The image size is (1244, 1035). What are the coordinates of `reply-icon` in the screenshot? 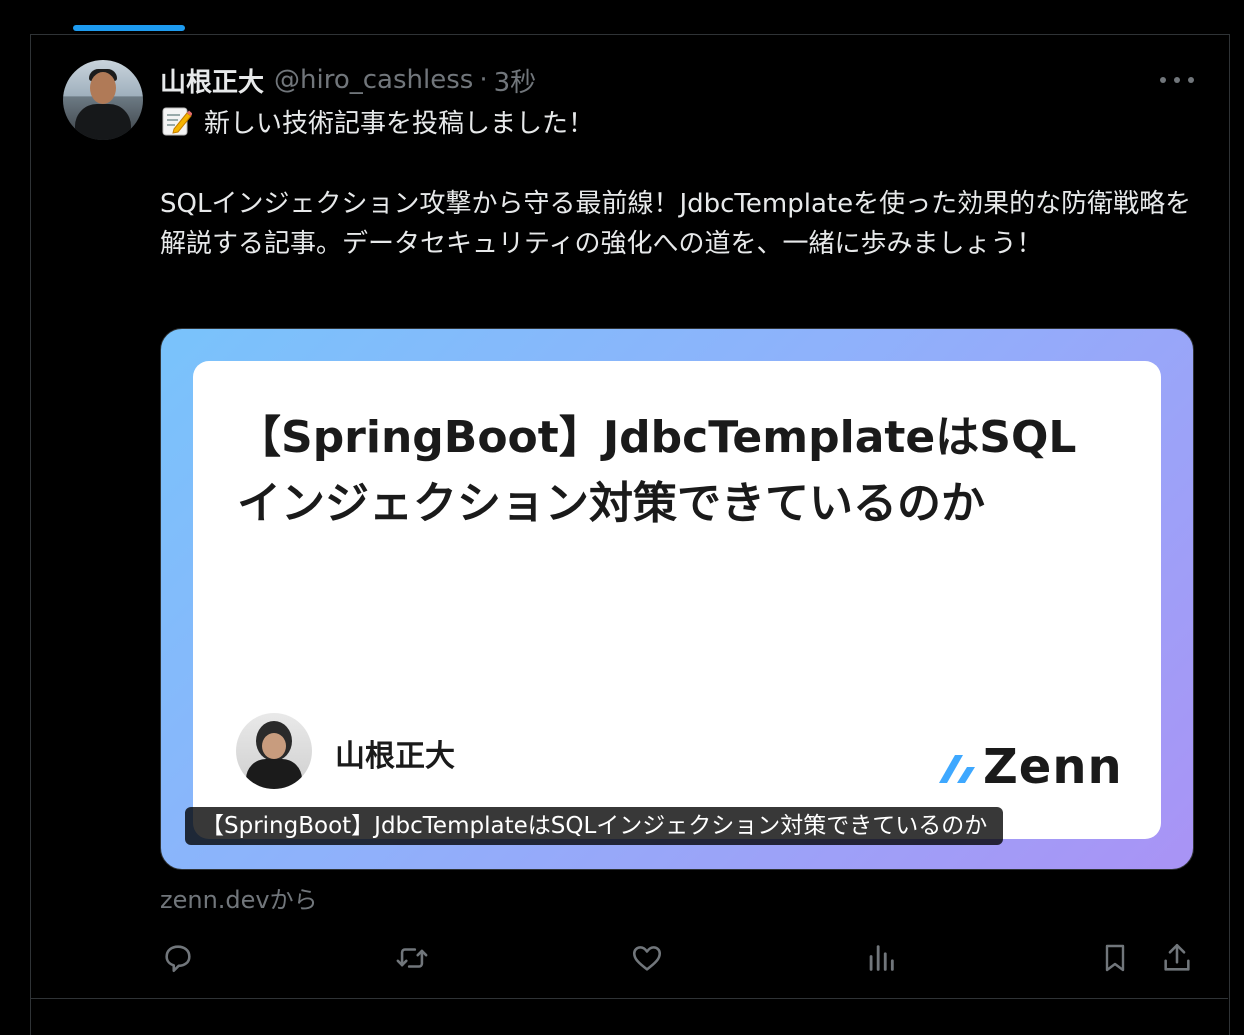 It's located at (178, 959).